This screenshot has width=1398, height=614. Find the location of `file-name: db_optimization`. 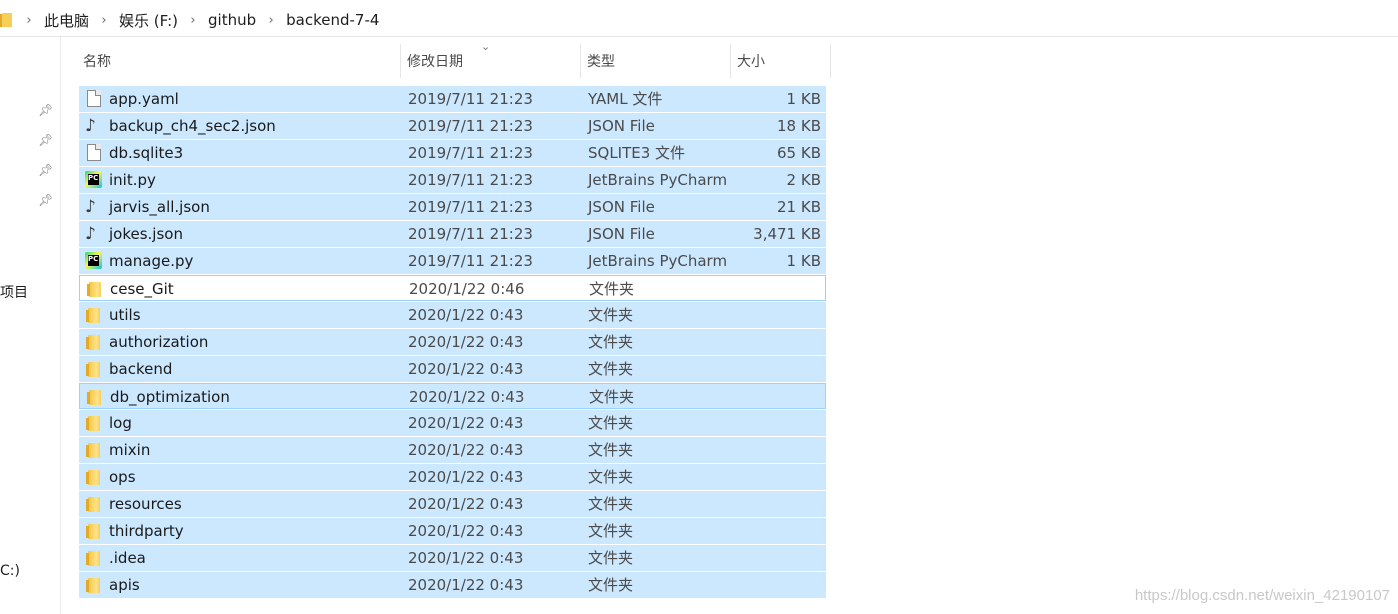

file-name: db_optimization is located at coordinates (170, 397).